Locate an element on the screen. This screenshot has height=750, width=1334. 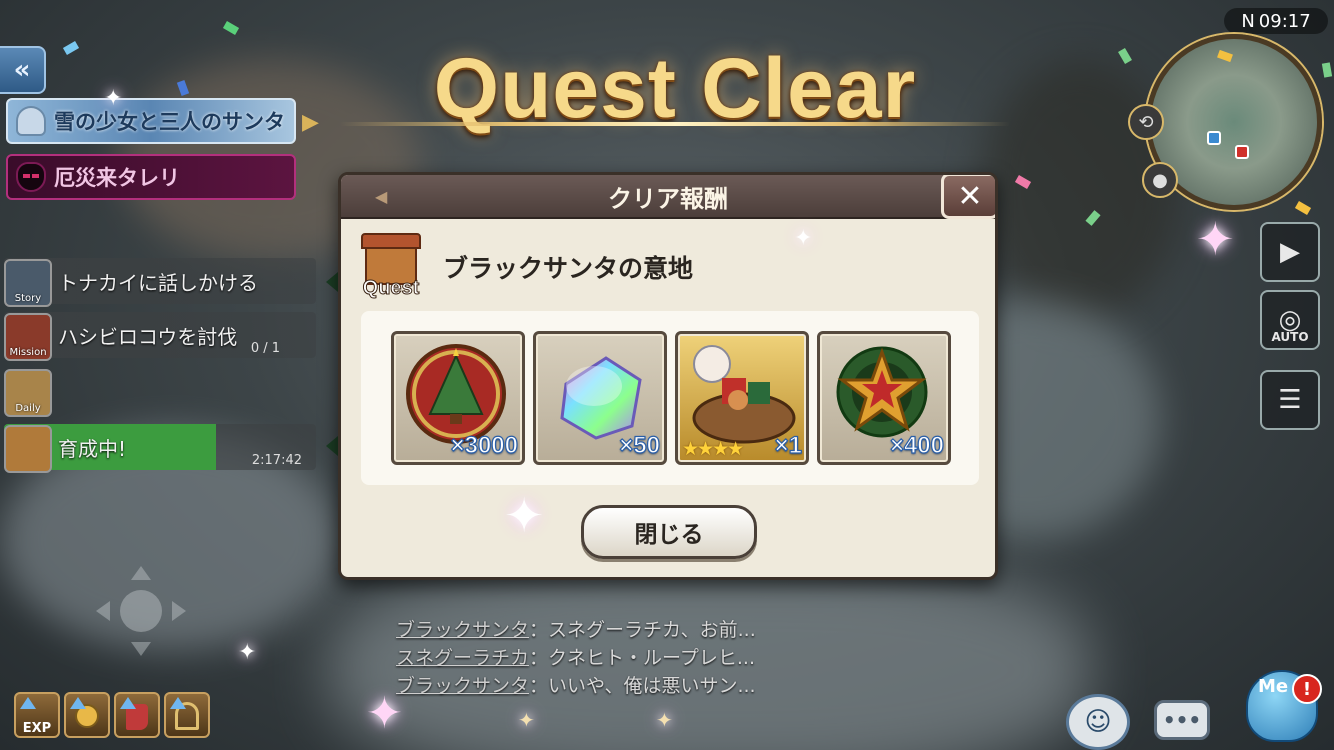
dialog-header: ◀ クリア報酬 ✕ is located at coordinates (668, 197).